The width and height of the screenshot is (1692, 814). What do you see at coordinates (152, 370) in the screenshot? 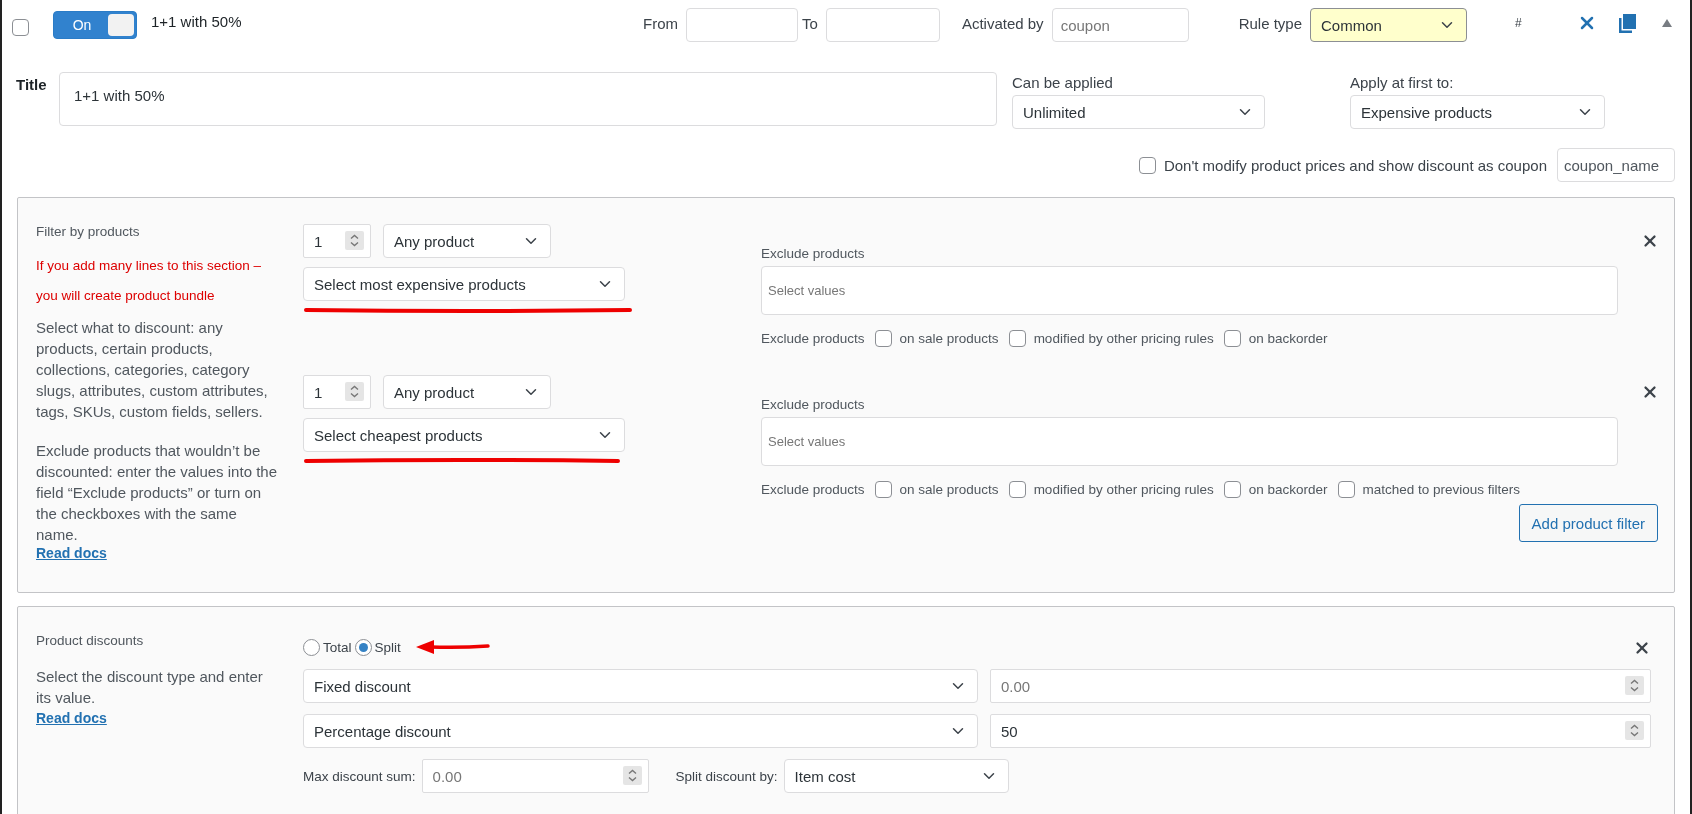
I see `description-text: Select what to discount: any products, certain products, collections, categories, category slugs, attributes, custom attributes, tags, SKUs, custom fields, sellers.` at bounding box center [152, 370].